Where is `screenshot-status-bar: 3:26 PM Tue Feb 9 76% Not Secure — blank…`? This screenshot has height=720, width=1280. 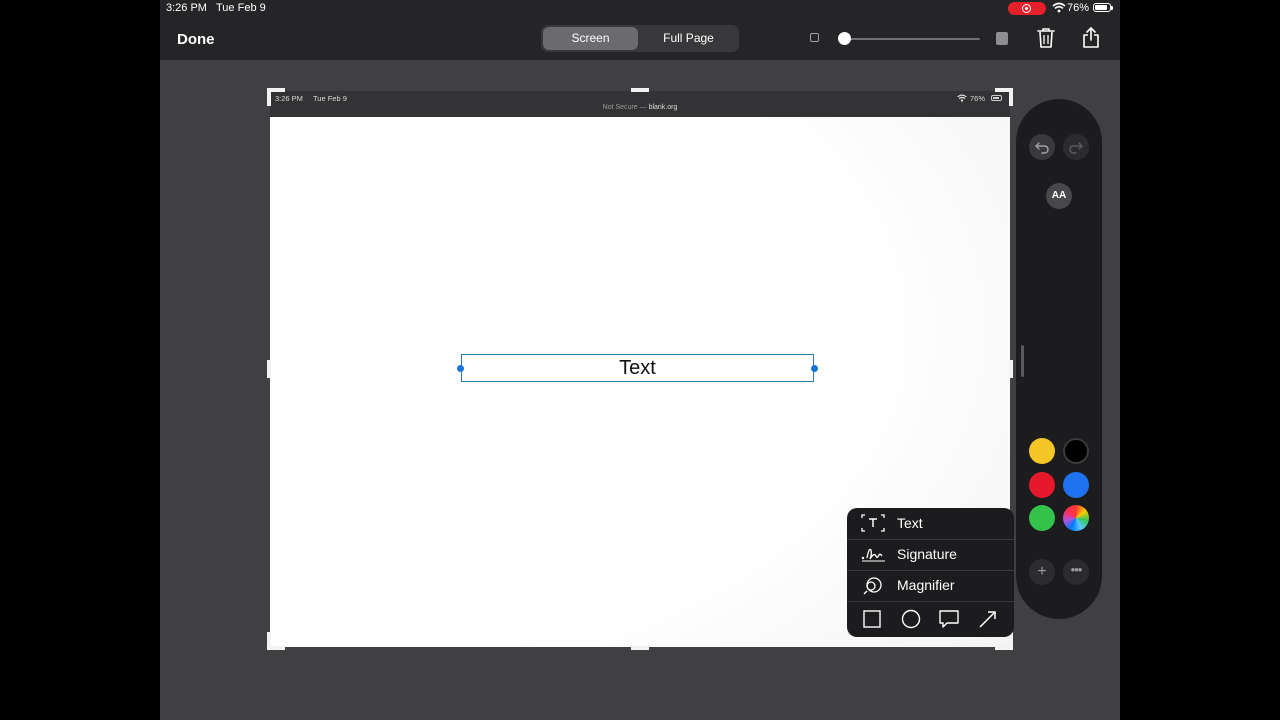
screenshot-status-bar: 3:26 PM Tue Feb 9 76% Not Secure — blank… is located at coordinates (640, 104).